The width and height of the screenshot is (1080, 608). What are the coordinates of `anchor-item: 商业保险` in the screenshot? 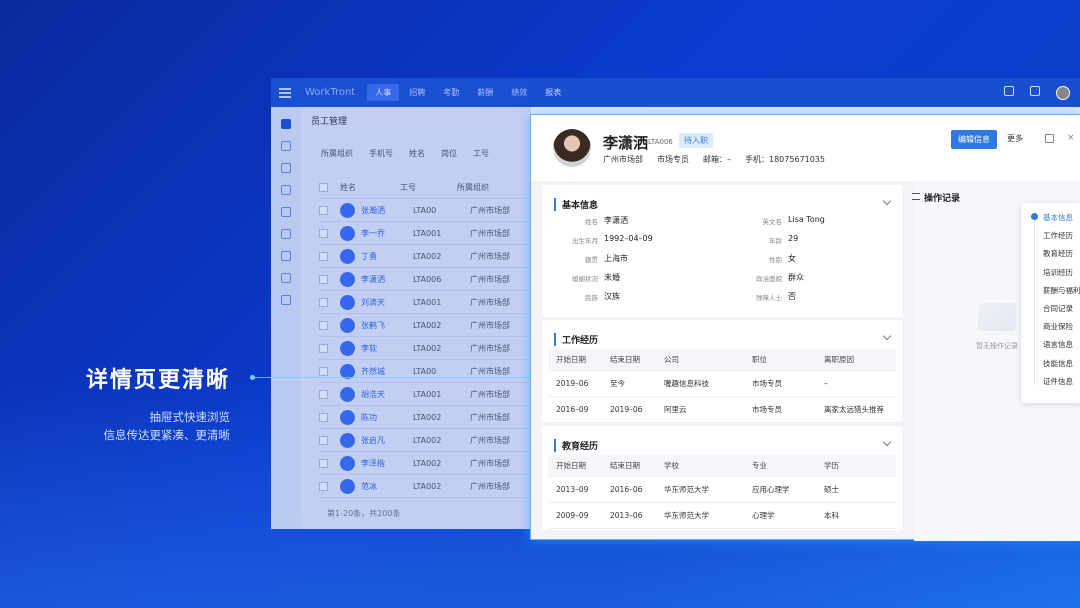 It's located at (1058, 326).